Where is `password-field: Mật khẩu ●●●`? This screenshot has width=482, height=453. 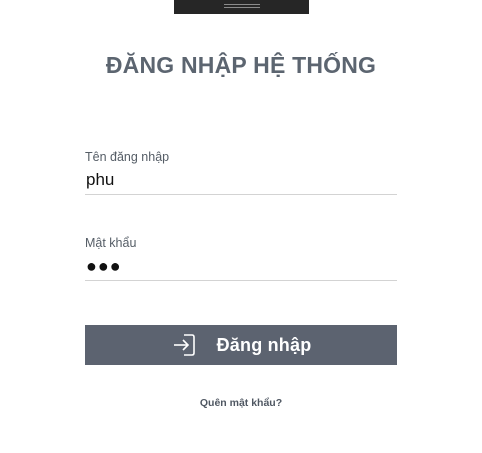 password-field: Mật khẩu ●●● is located at coordinates (241, 258).